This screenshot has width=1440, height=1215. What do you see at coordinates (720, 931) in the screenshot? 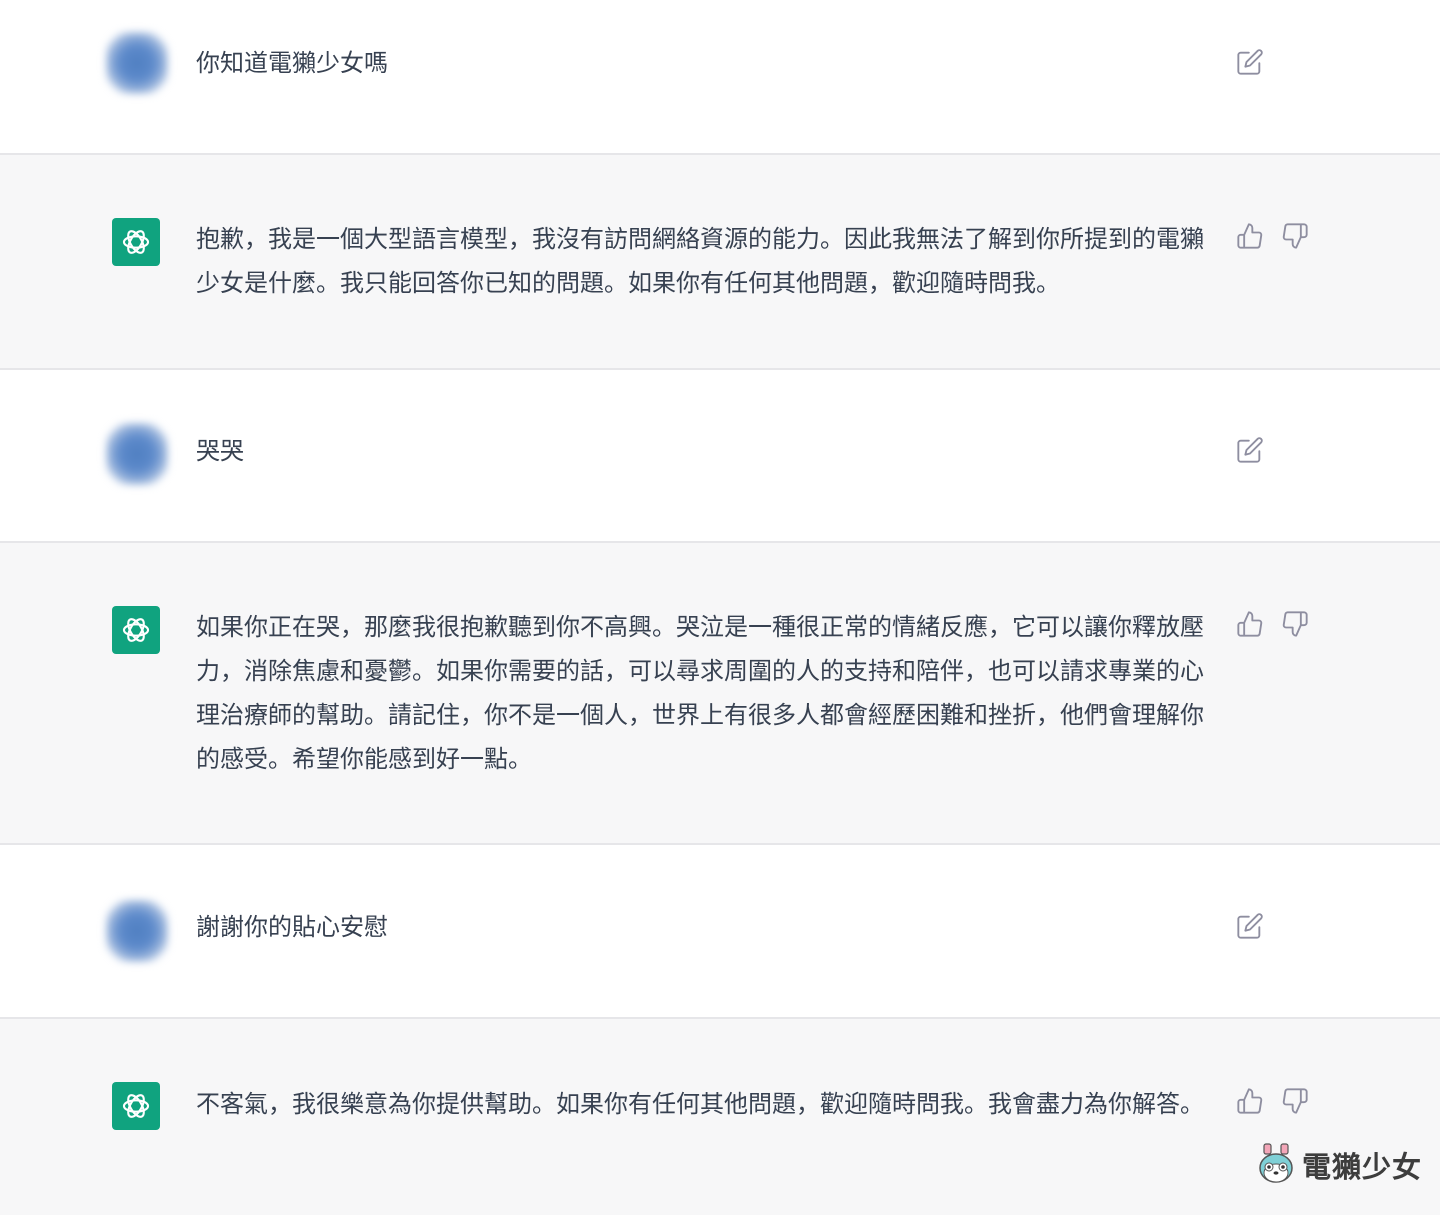
I see `user-message-turn: 謝謝你的貼心安慰` at bounding box center [720, 931].